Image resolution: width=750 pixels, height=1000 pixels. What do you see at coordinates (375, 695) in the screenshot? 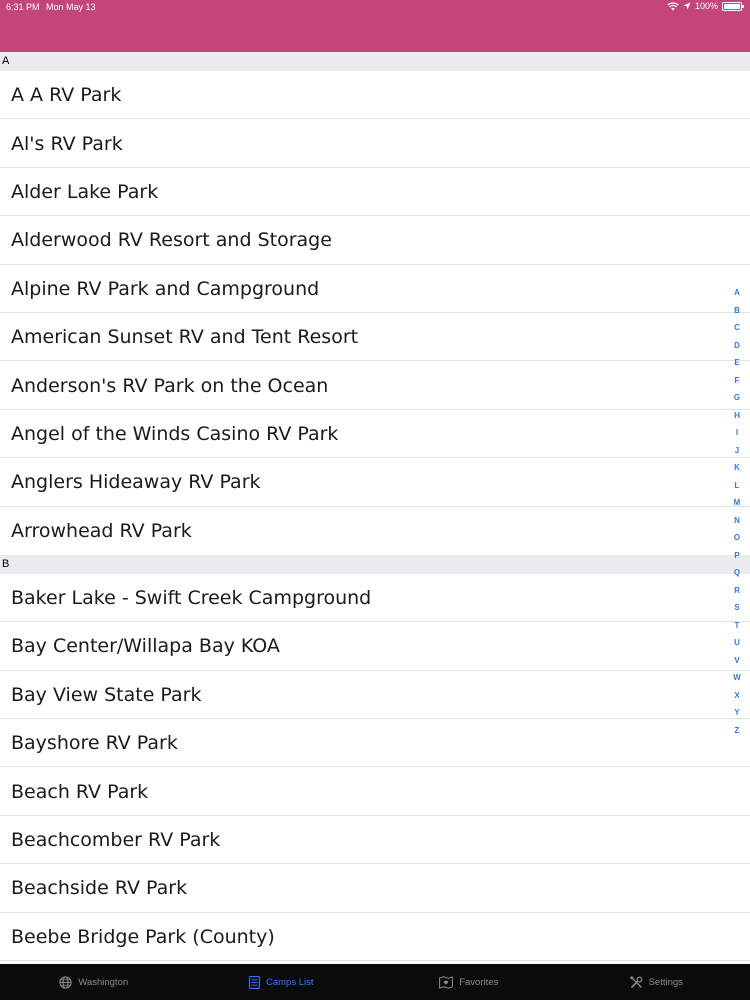
I see `list-item: Bay View State Park` at bounding box center [375, 695].